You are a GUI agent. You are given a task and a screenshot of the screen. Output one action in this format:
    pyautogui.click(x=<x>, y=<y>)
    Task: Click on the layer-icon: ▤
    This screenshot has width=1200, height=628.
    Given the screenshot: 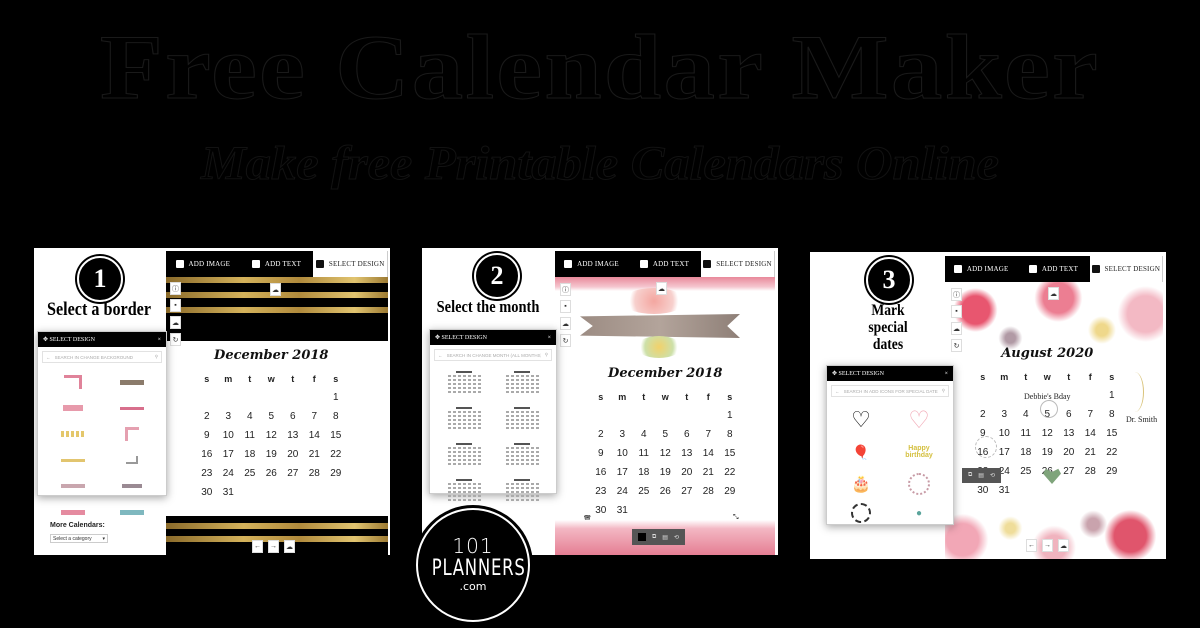 What is the action you would take?
    pyautogui.click(x=981, y=475)
    